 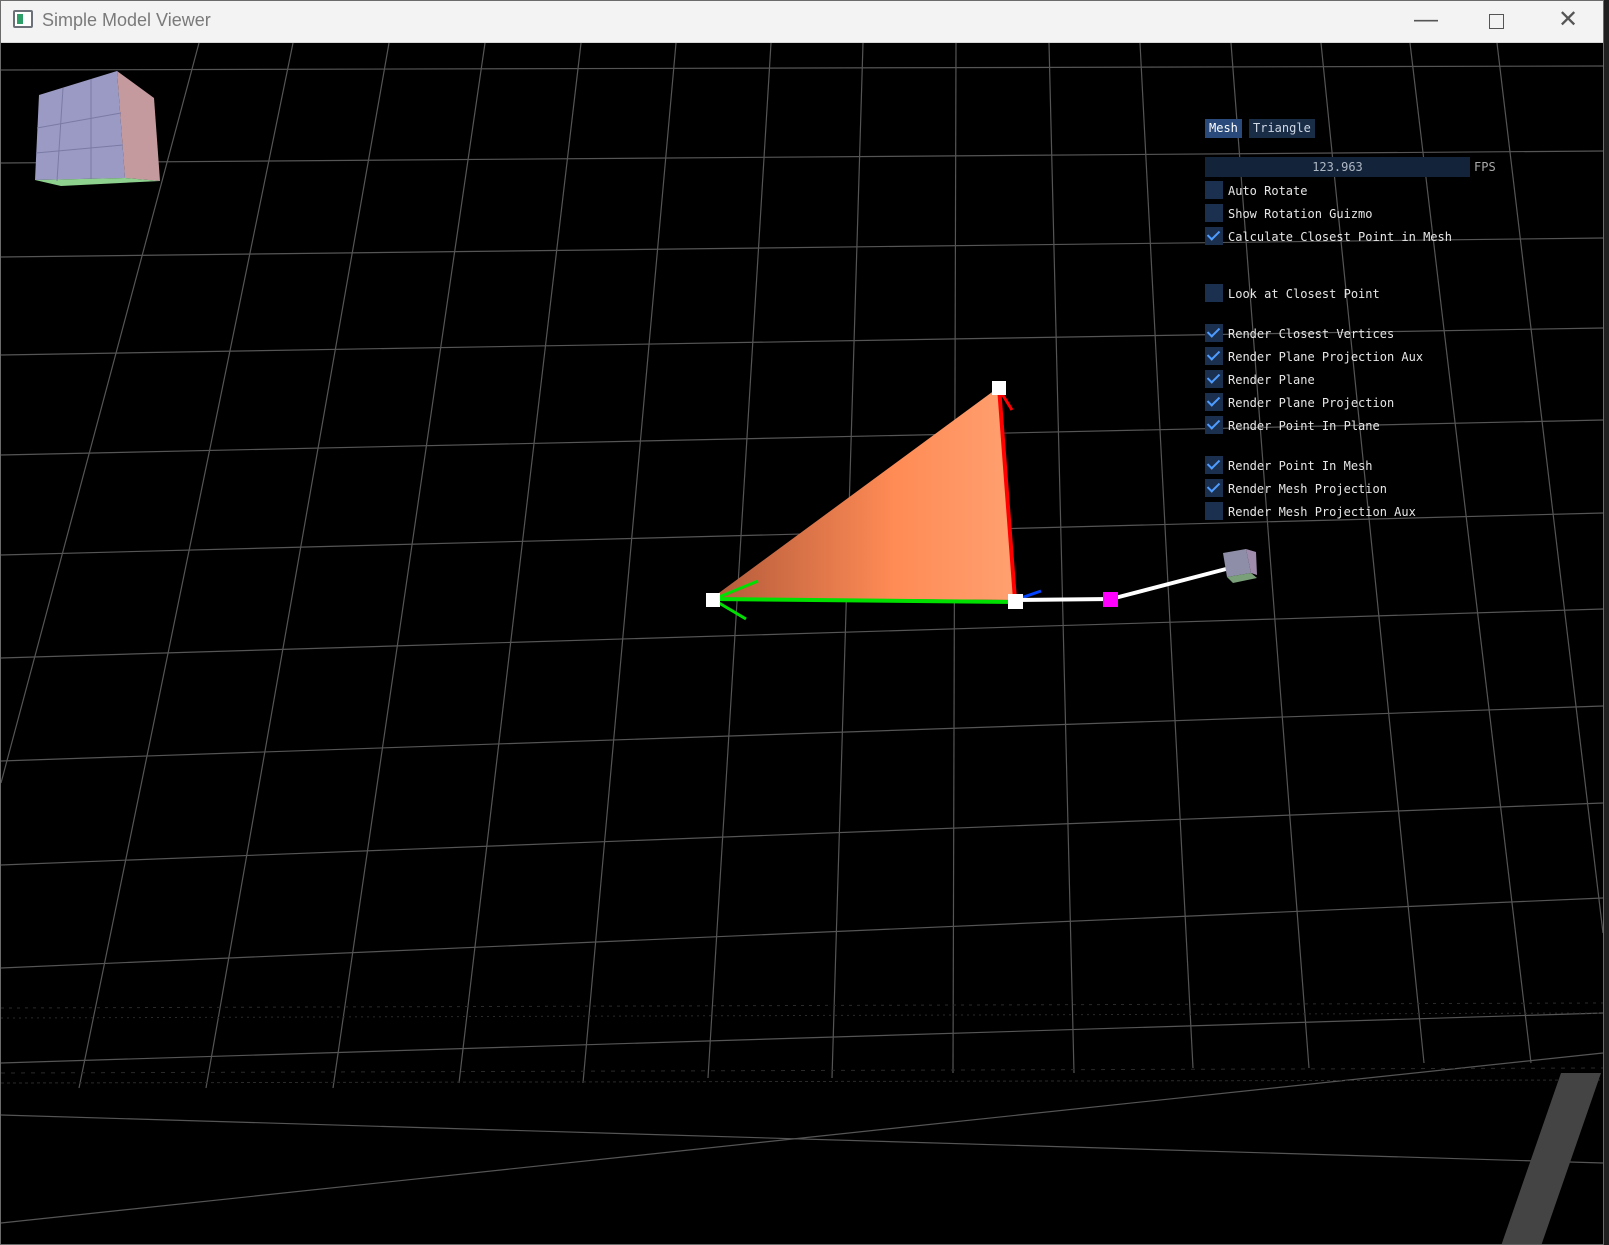 I want to click on option-label: Render Mesh Projection, so click(x=1307, y=489).